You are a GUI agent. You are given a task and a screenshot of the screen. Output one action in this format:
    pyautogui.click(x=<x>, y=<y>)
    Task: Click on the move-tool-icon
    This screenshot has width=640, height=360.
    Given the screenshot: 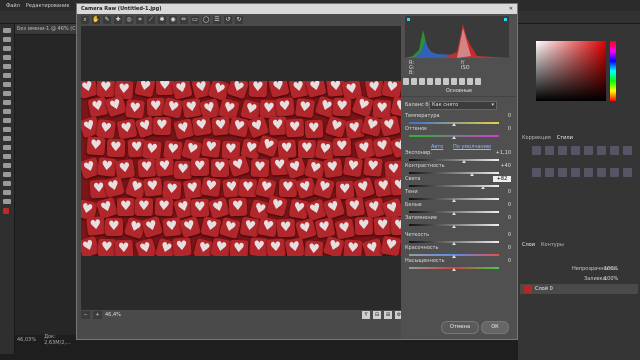 What is the action you would take?
    pyautogui.click(x=7, y=30)
    